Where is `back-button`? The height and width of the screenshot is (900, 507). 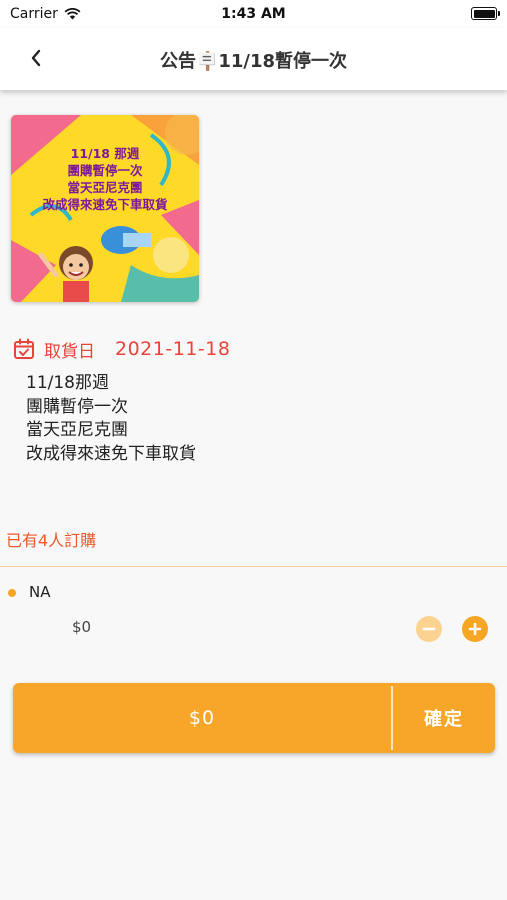
back-button is located at coordinates (36, 58).